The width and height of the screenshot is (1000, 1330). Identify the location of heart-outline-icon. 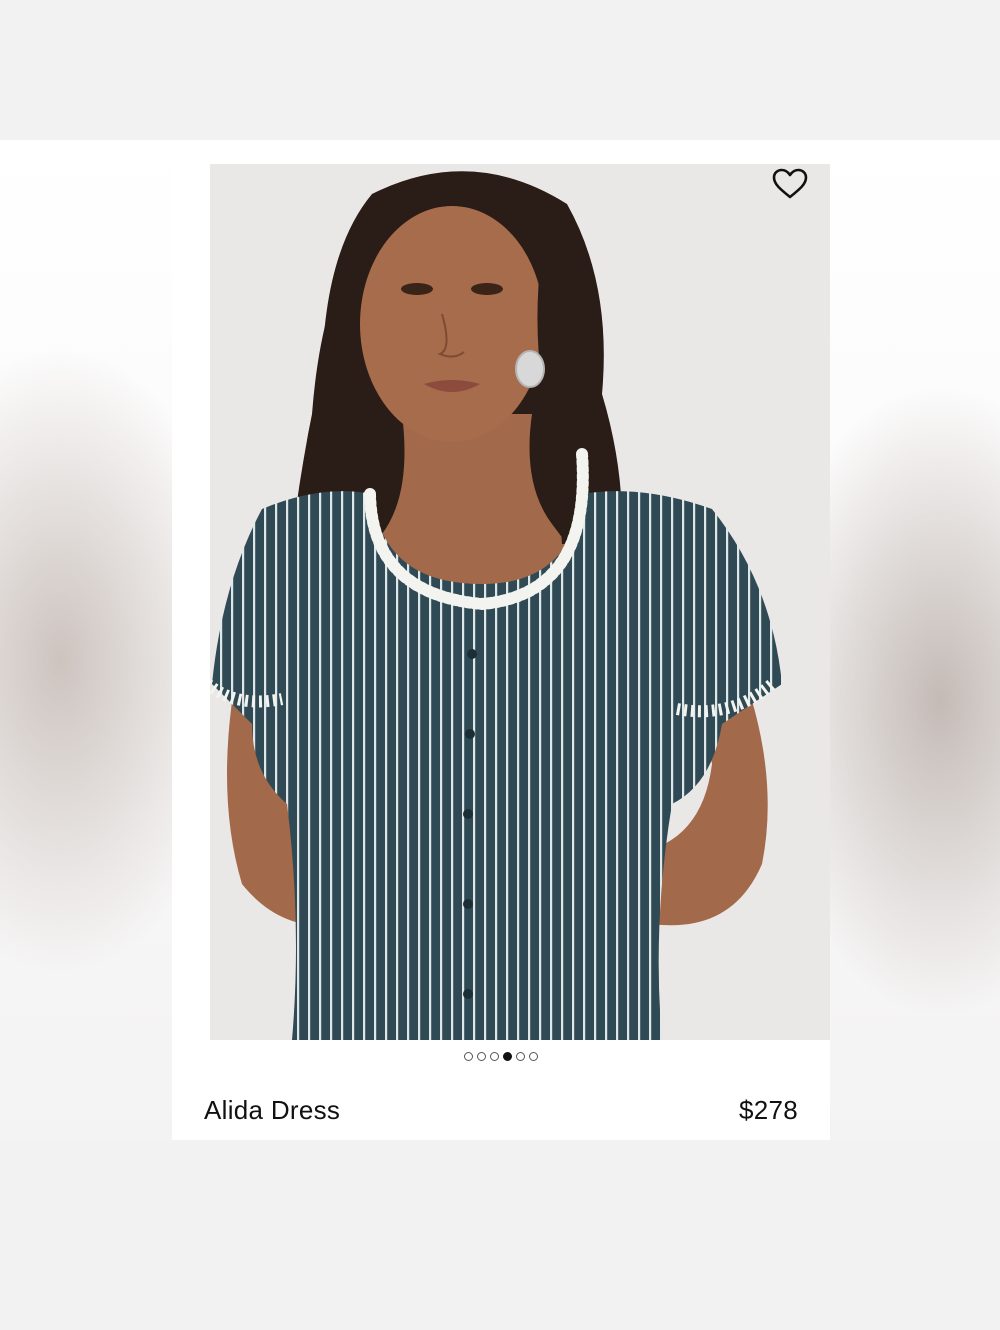
(790, 183).